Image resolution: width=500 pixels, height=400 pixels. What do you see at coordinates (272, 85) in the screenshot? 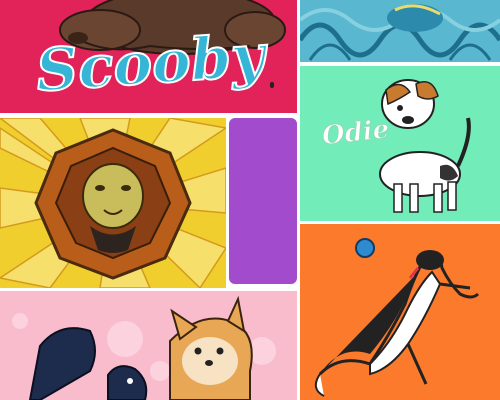
I see `signature-mark` at bounding box center [272, 85].